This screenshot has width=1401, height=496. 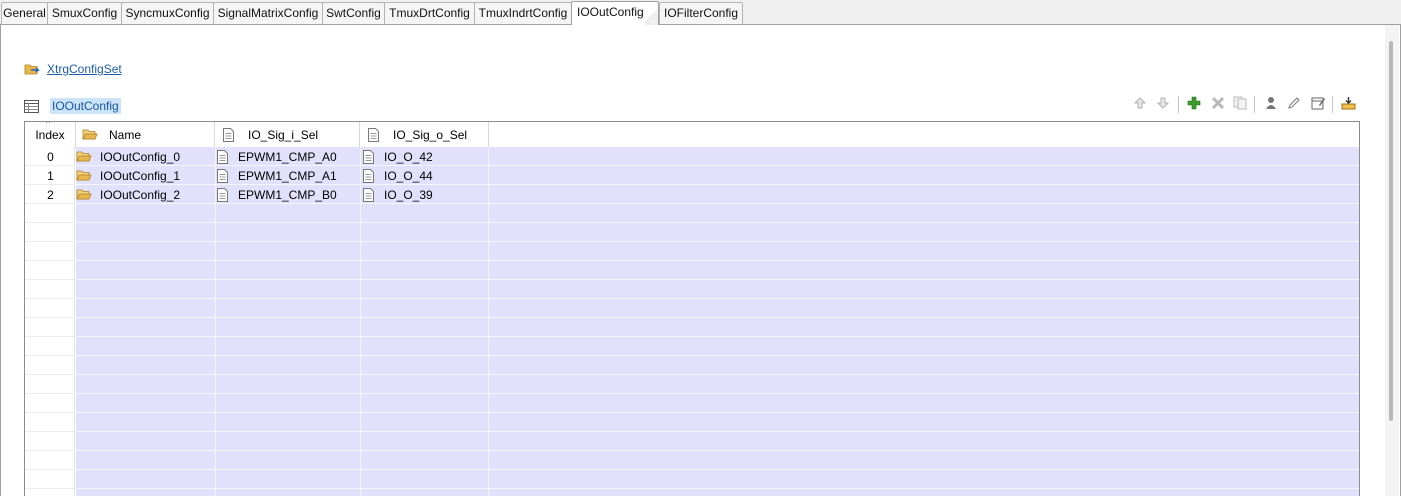 I want to click on row-name-cell: IOOutConfig_1, so click(x=145, y=175).